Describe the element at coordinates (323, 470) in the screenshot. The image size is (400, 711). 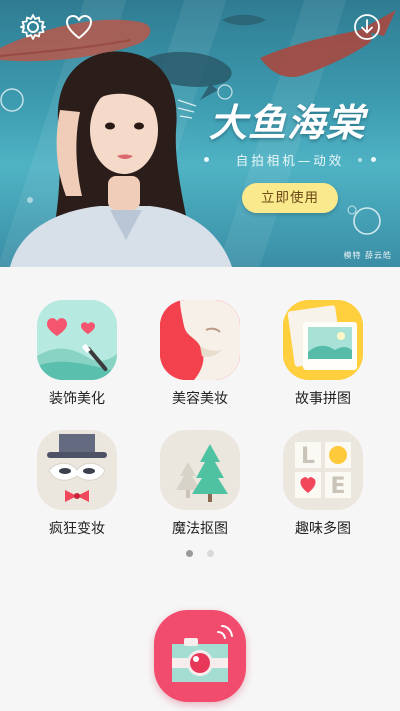
I see `fun-multi-photo-icon: L E` at that location.